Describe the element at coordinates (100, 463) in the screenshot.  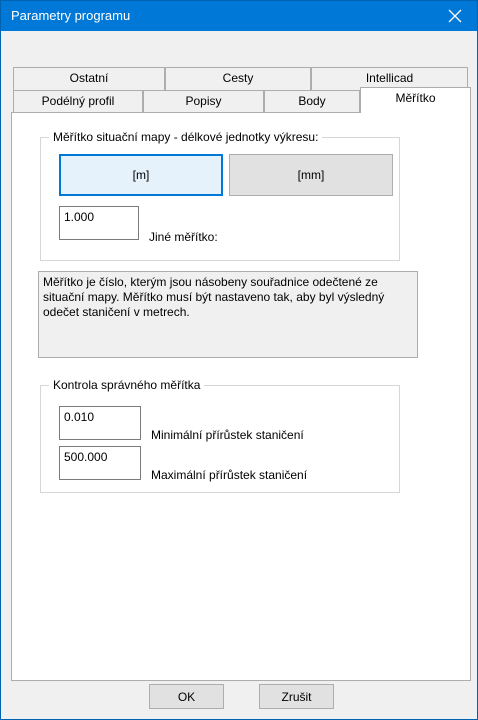
I see `max-increment-input: 500.000` at that location.